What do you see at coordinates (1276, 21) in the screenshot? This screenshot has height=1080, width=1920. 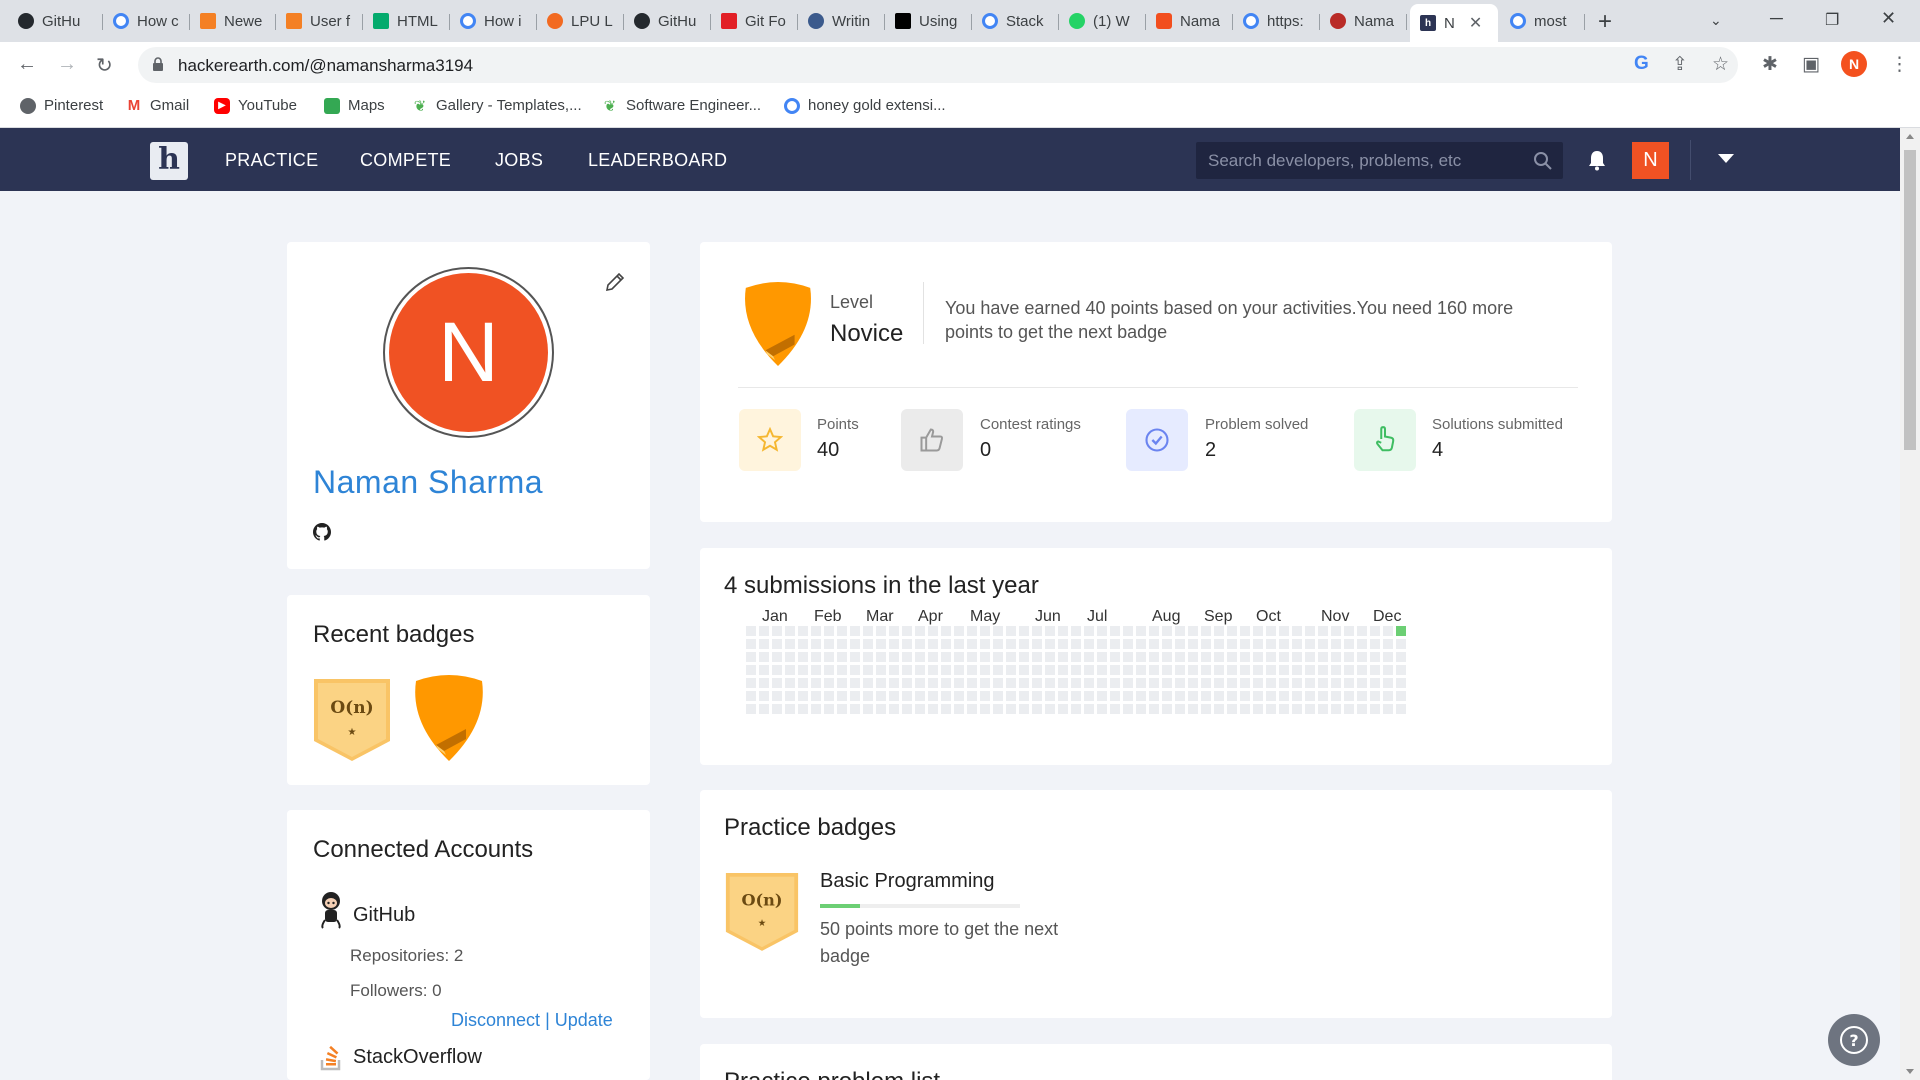 I see `browser-tab: https:` at bounding box center [1276, 21].